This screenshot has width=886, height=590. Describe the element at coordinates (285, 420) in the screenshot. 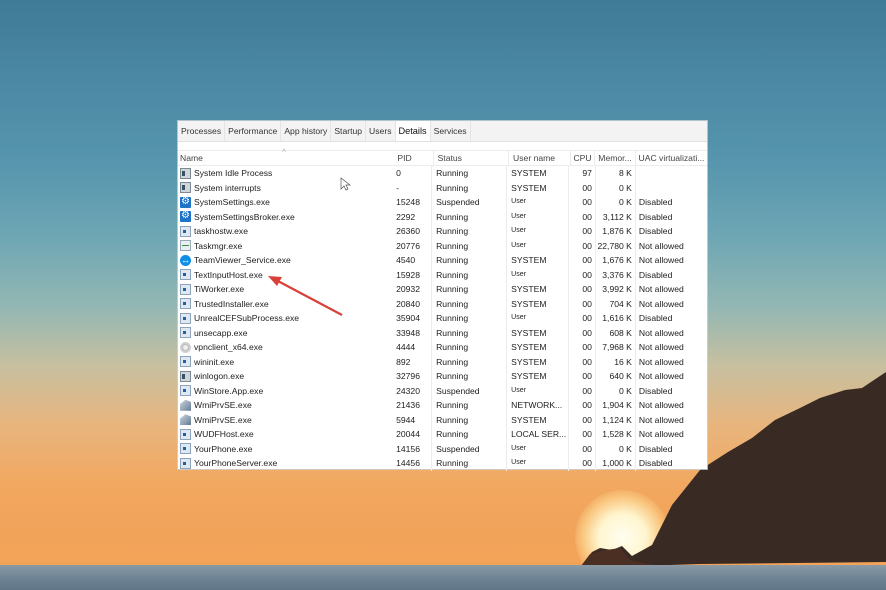

I see `process-name-cell: WmiPrvSE.exe` at that location.